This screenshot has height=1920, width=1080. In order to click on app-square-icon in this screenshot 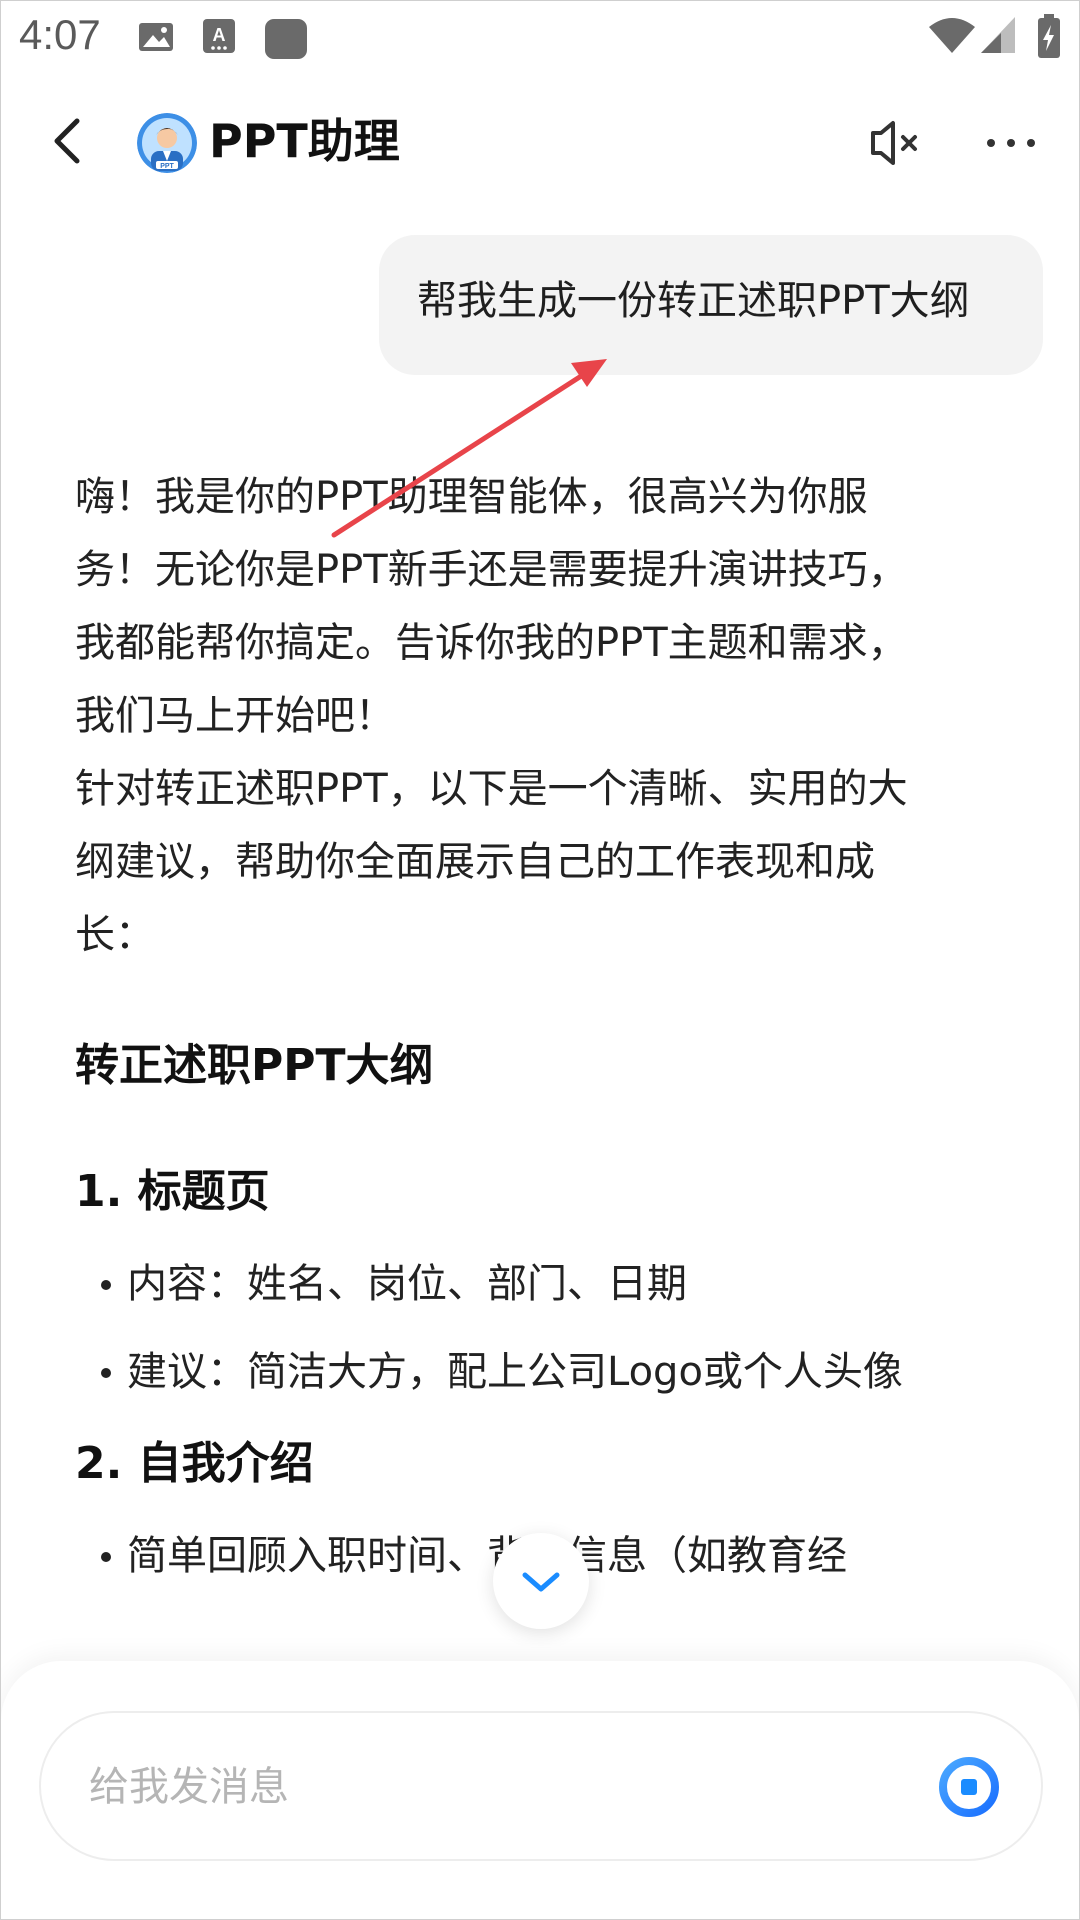, I will do `click(286, 39)`.